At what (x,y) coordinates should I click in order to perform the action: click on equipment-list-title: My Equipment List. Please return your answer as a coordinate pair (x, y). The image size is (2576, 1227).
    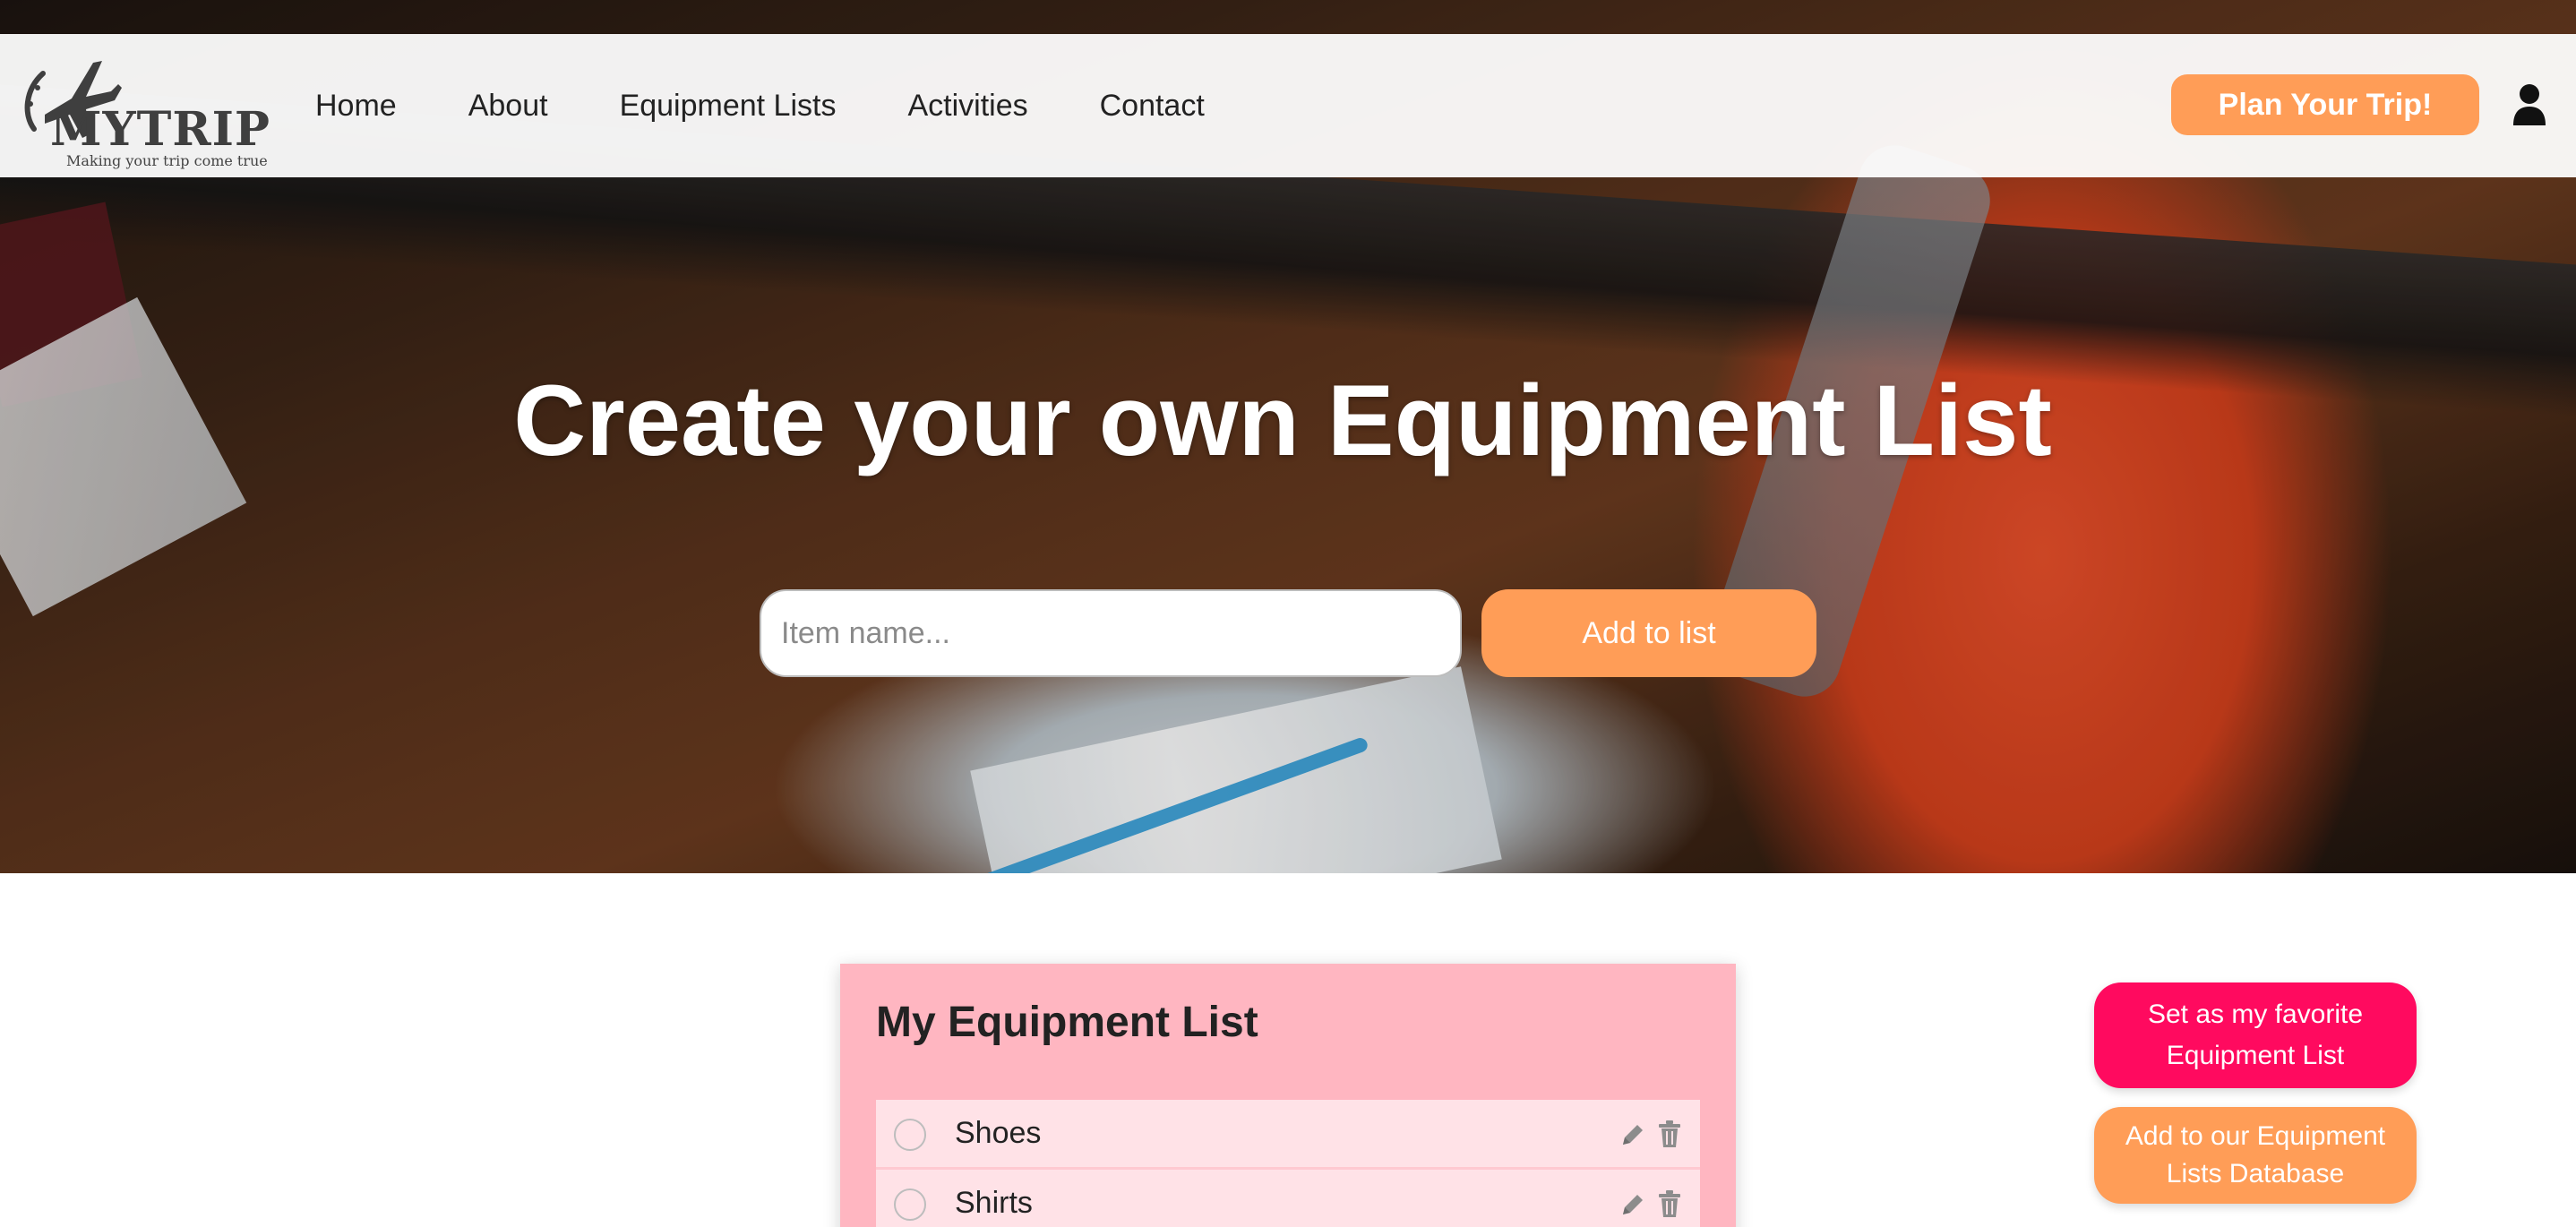
    Looking at the image, I should click on (1067, 1022).